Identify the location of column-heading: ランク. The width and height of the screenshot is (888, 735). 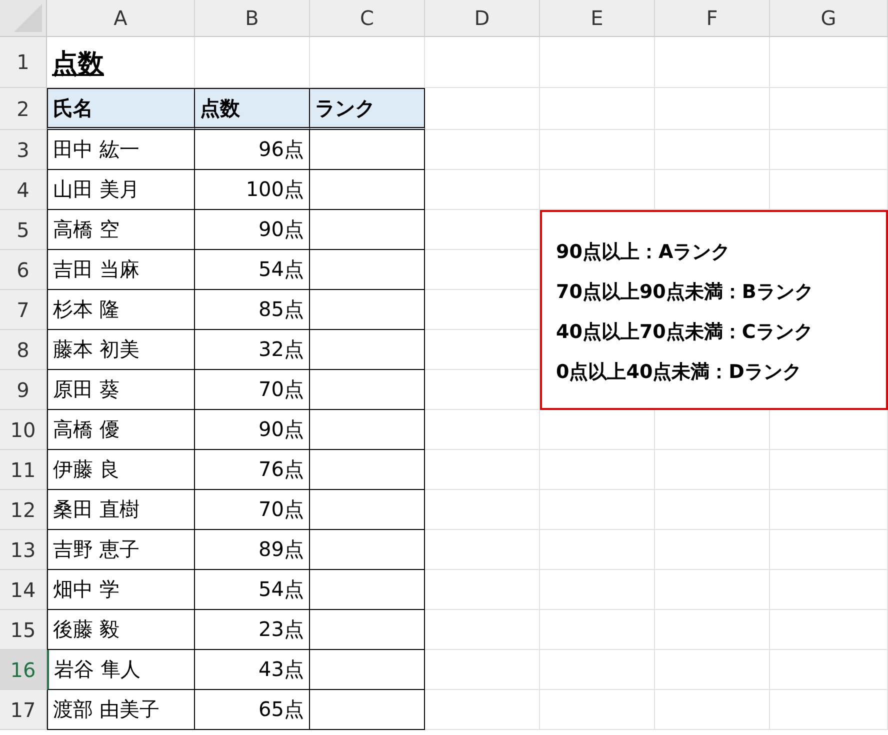
(345, 108).